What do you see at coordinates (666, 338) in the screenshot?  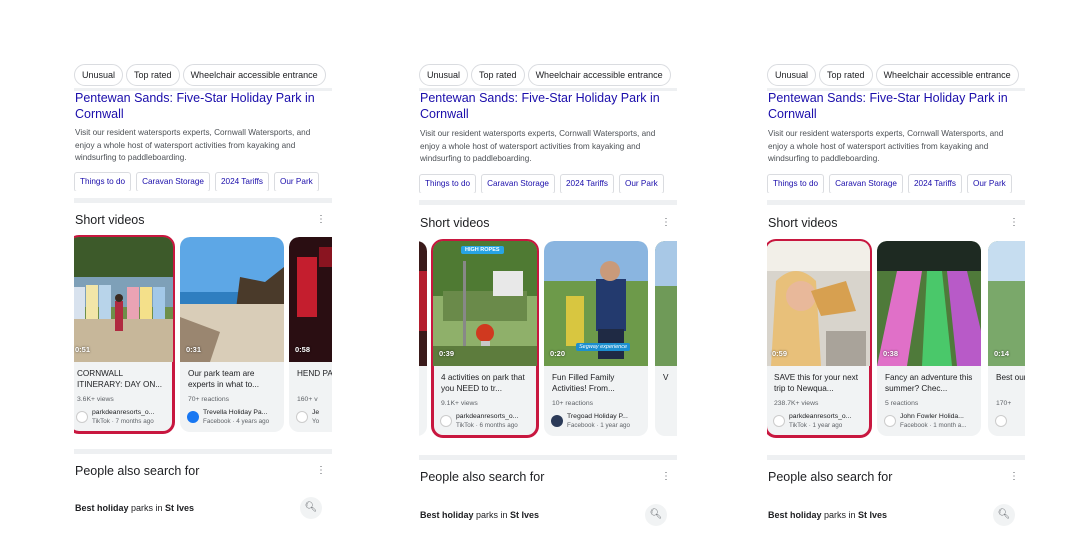 I see `video-card: V` at bounding box center [666, 338].